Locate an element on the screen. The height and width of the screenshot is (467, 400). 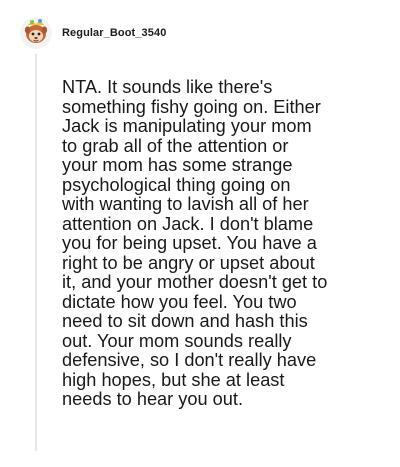
comment-header: Regular_Boot_3540 is located at coordinates (93, 33).